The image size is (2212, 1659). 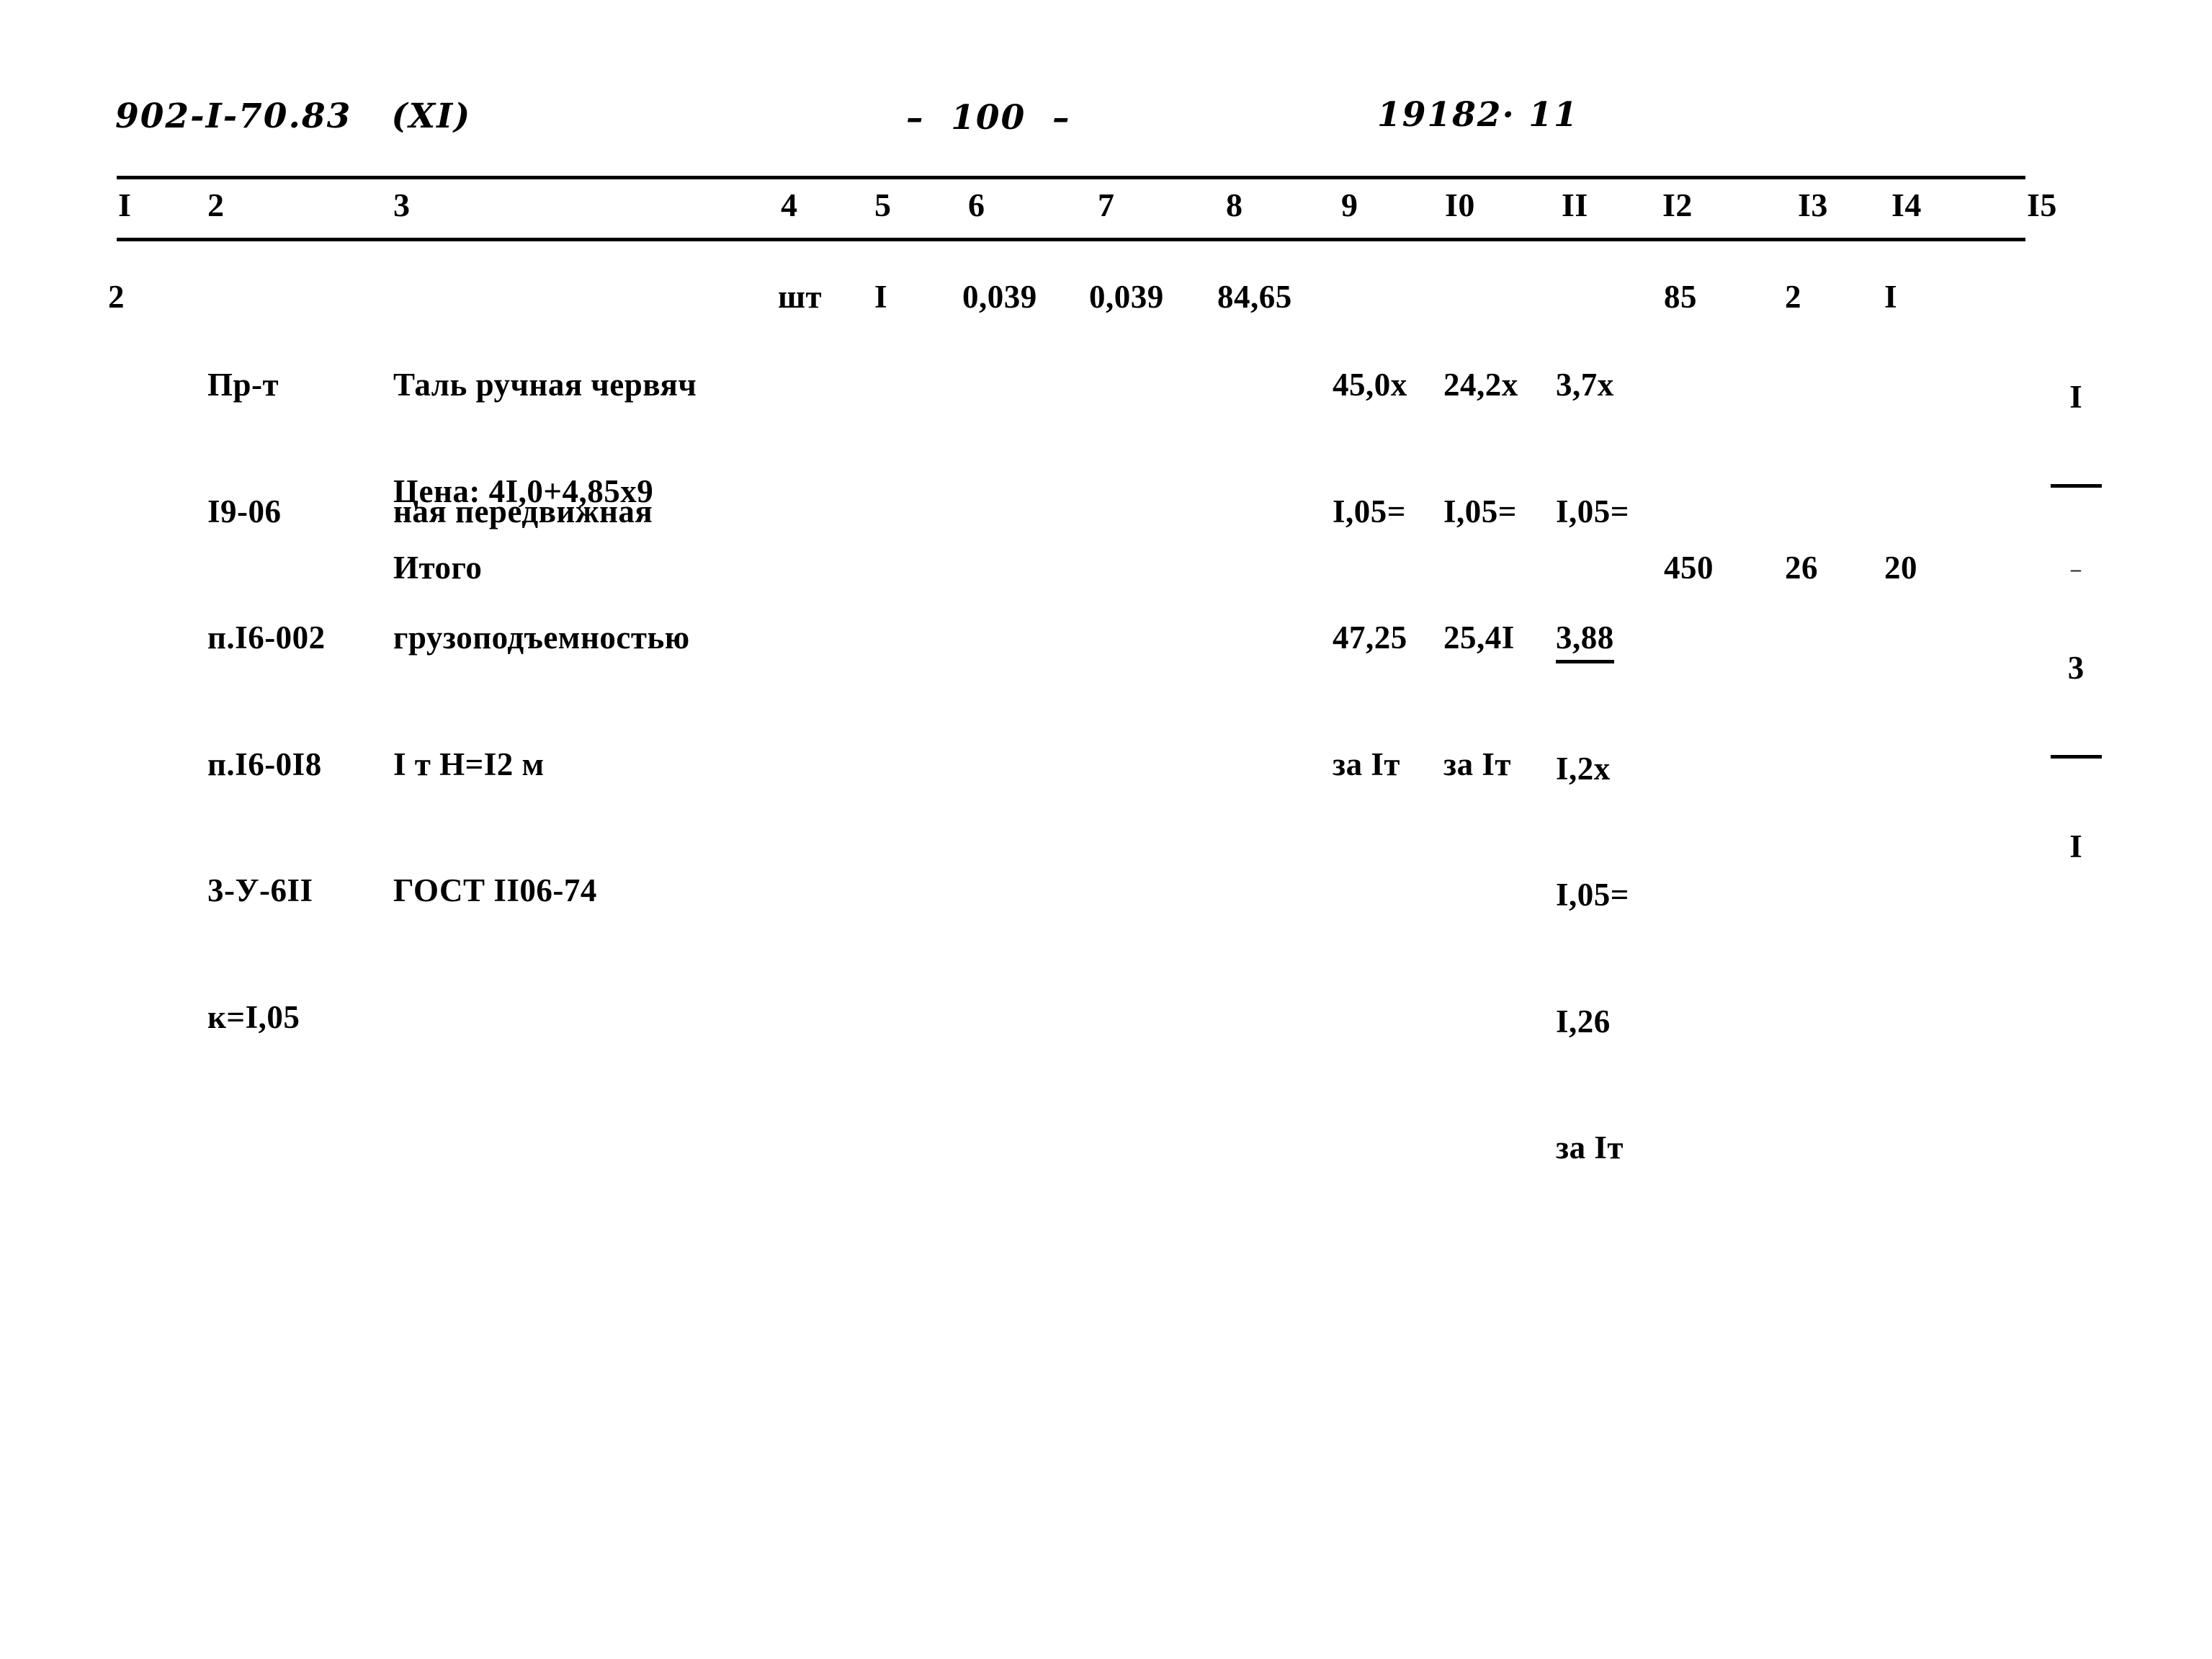 What do you see at coordinates (1689, 568) in the screenshot?
I see `total-value-12: 450` at bounding box center [1689, 568].